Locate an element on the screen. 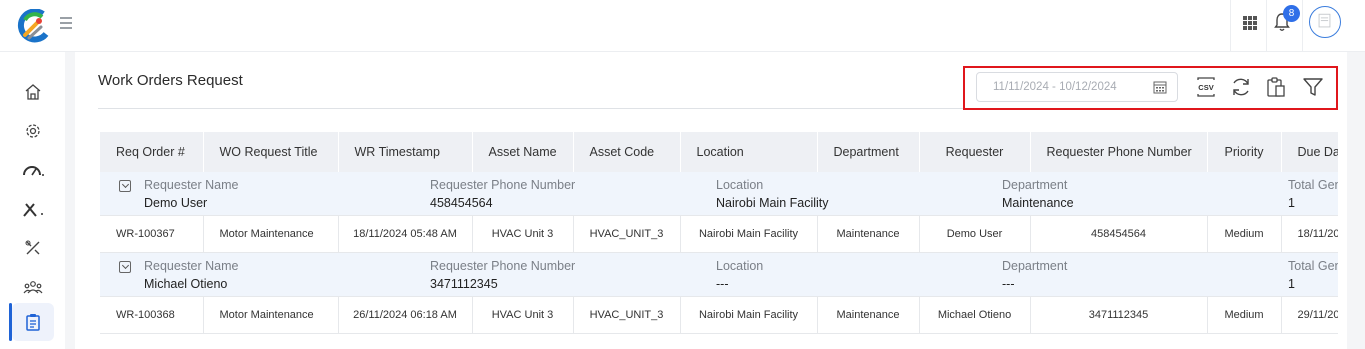  detail-value: 3471112345 is located at coordinates (464, 284).